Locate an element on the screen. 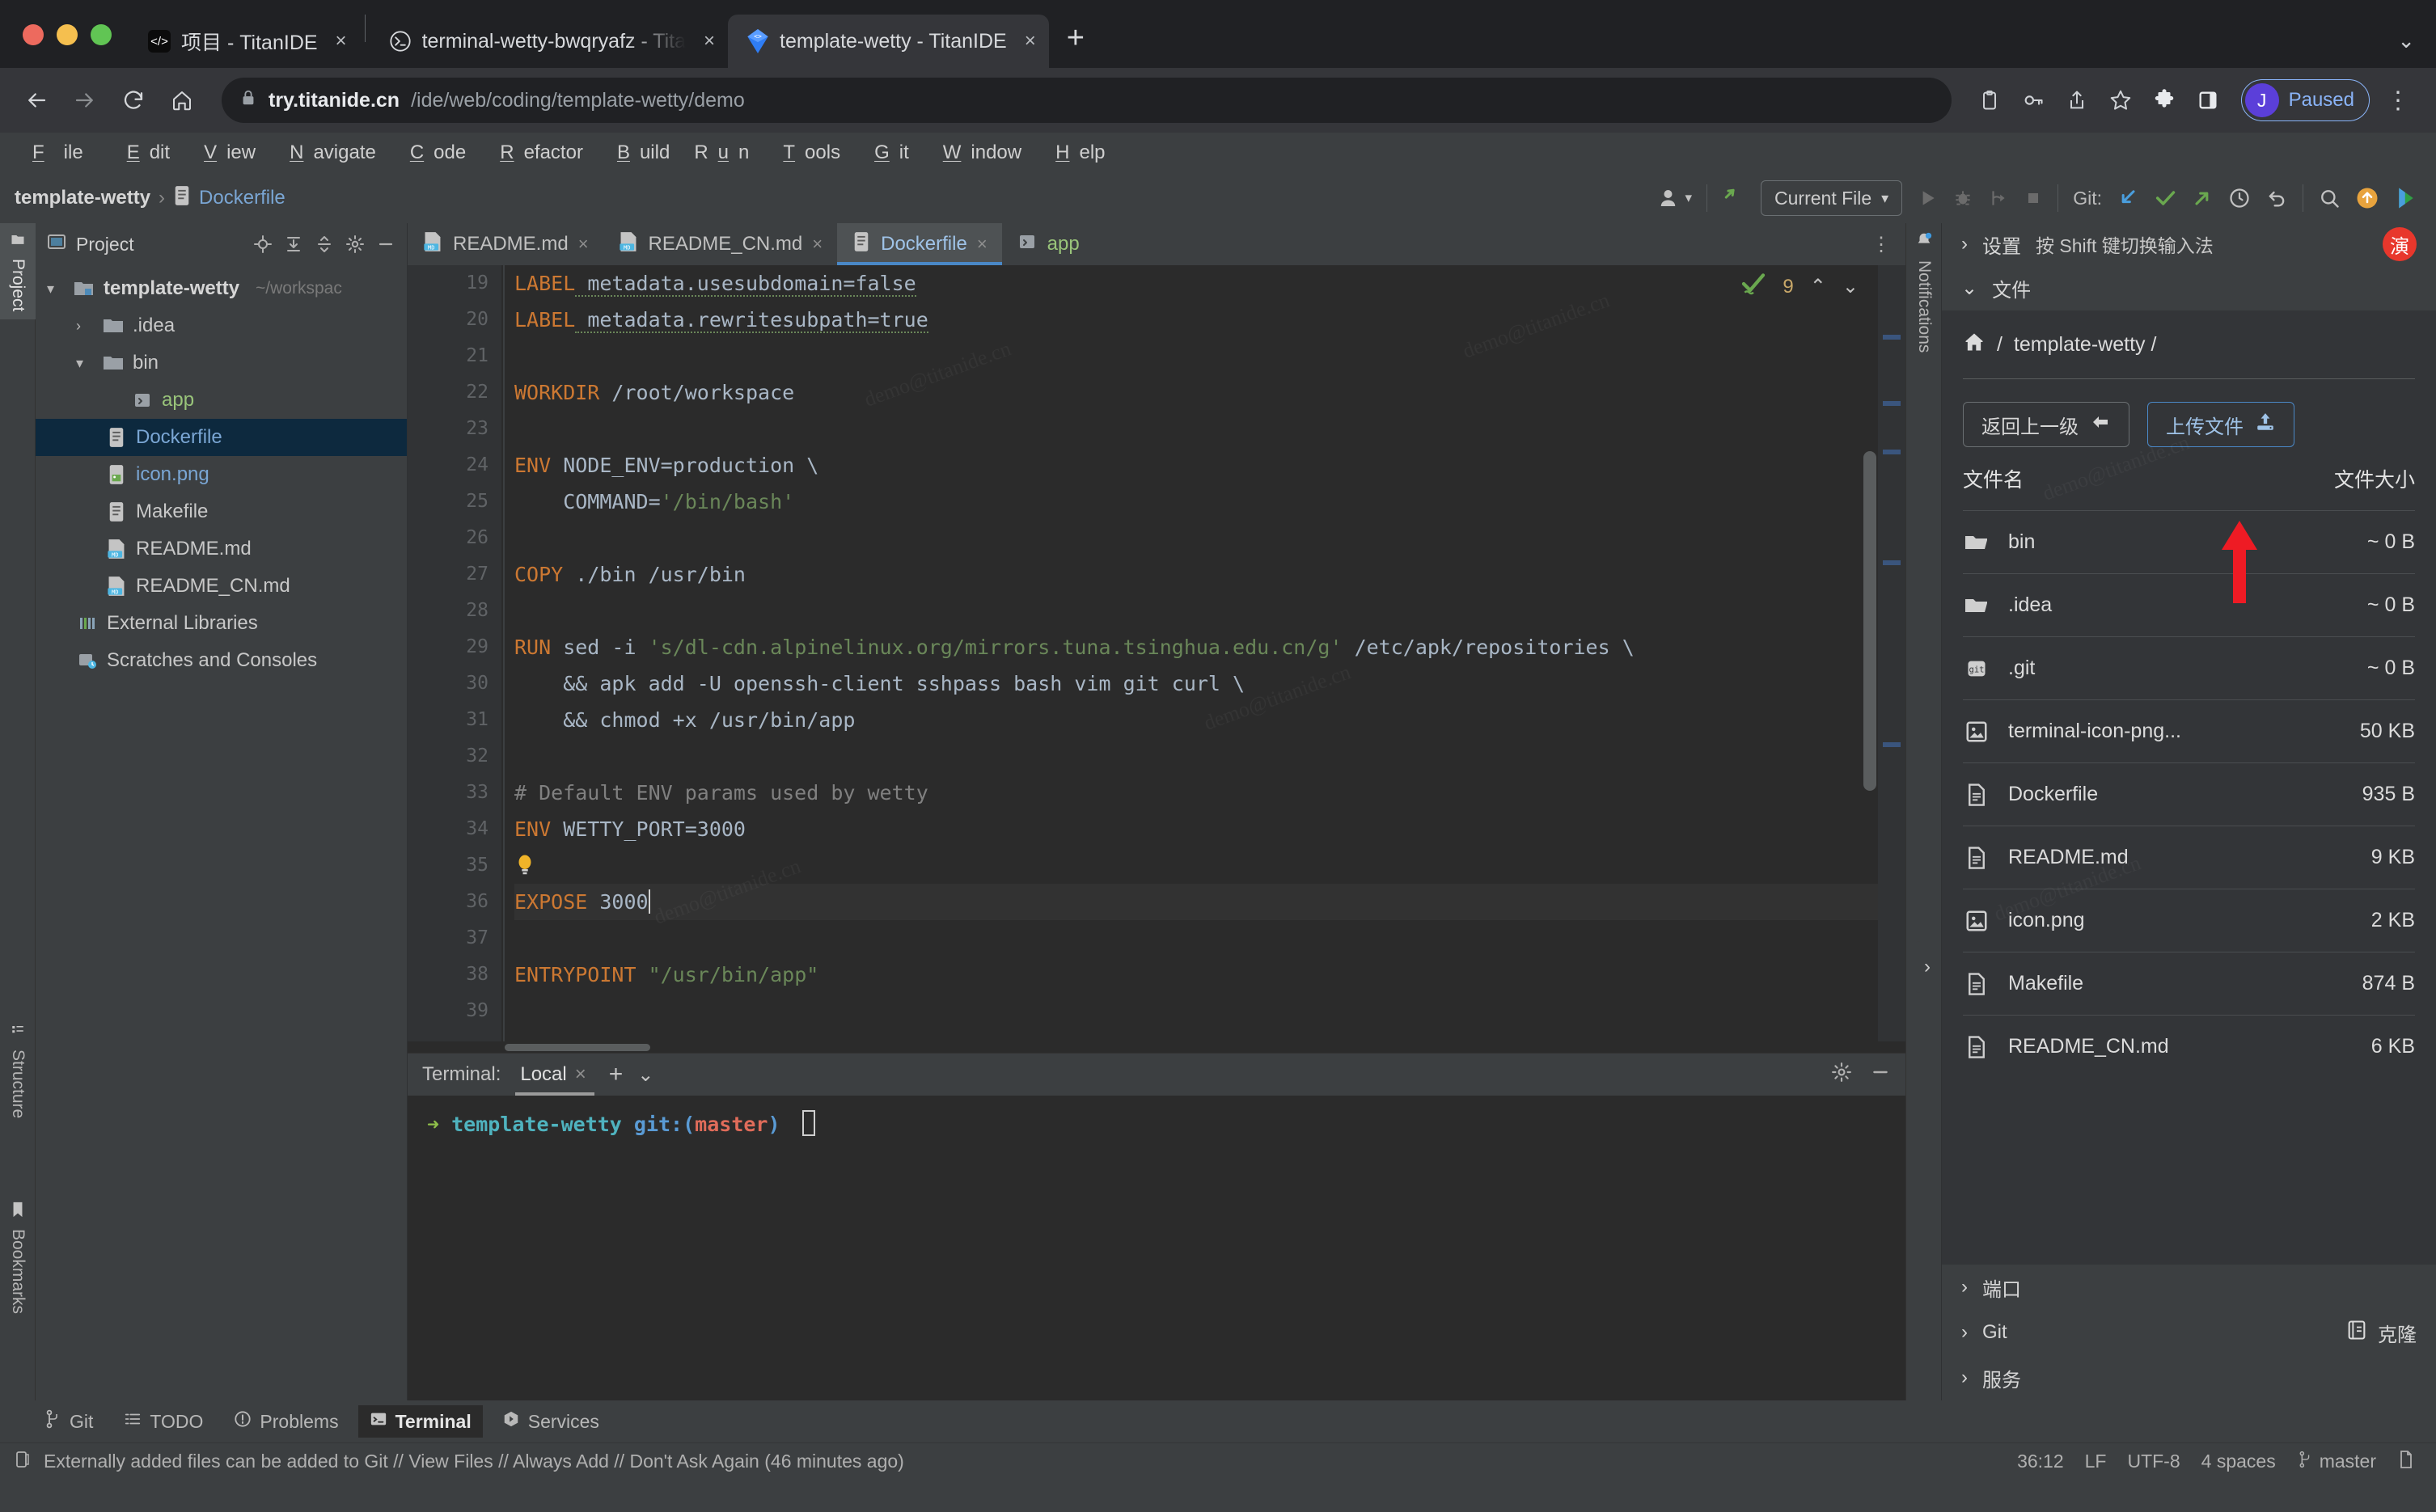 The width and height of the screenshot is (2436, 1512). close-window-button is located at coordinates (33, 34).